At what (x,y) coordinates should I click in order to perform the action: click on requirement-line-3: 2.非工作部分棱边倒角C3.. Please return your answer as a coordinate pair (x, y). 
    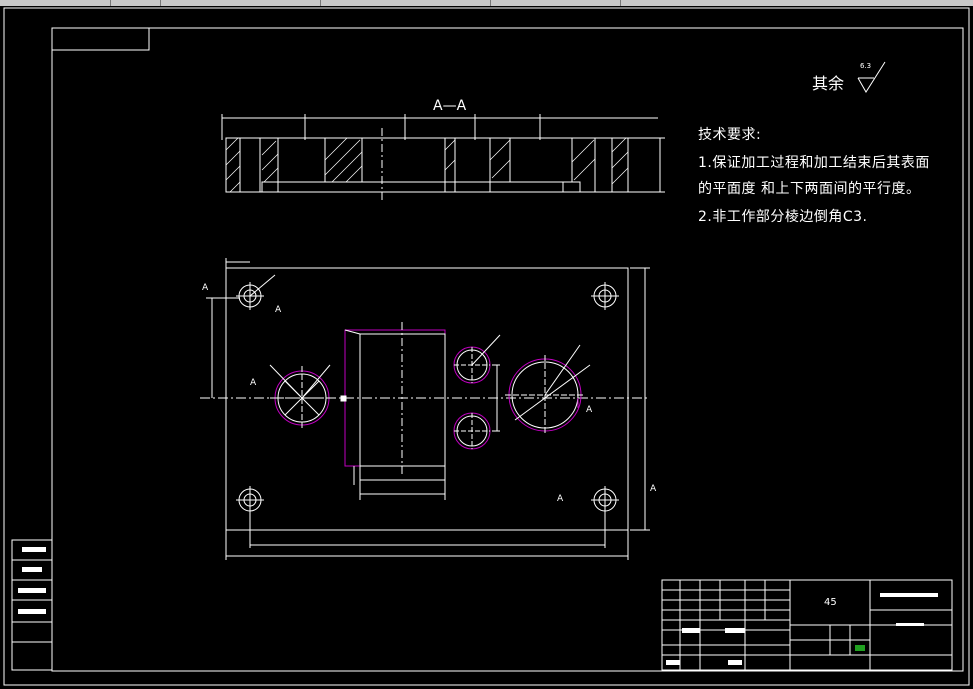
    Looking at the image, I should click on (783, 217).